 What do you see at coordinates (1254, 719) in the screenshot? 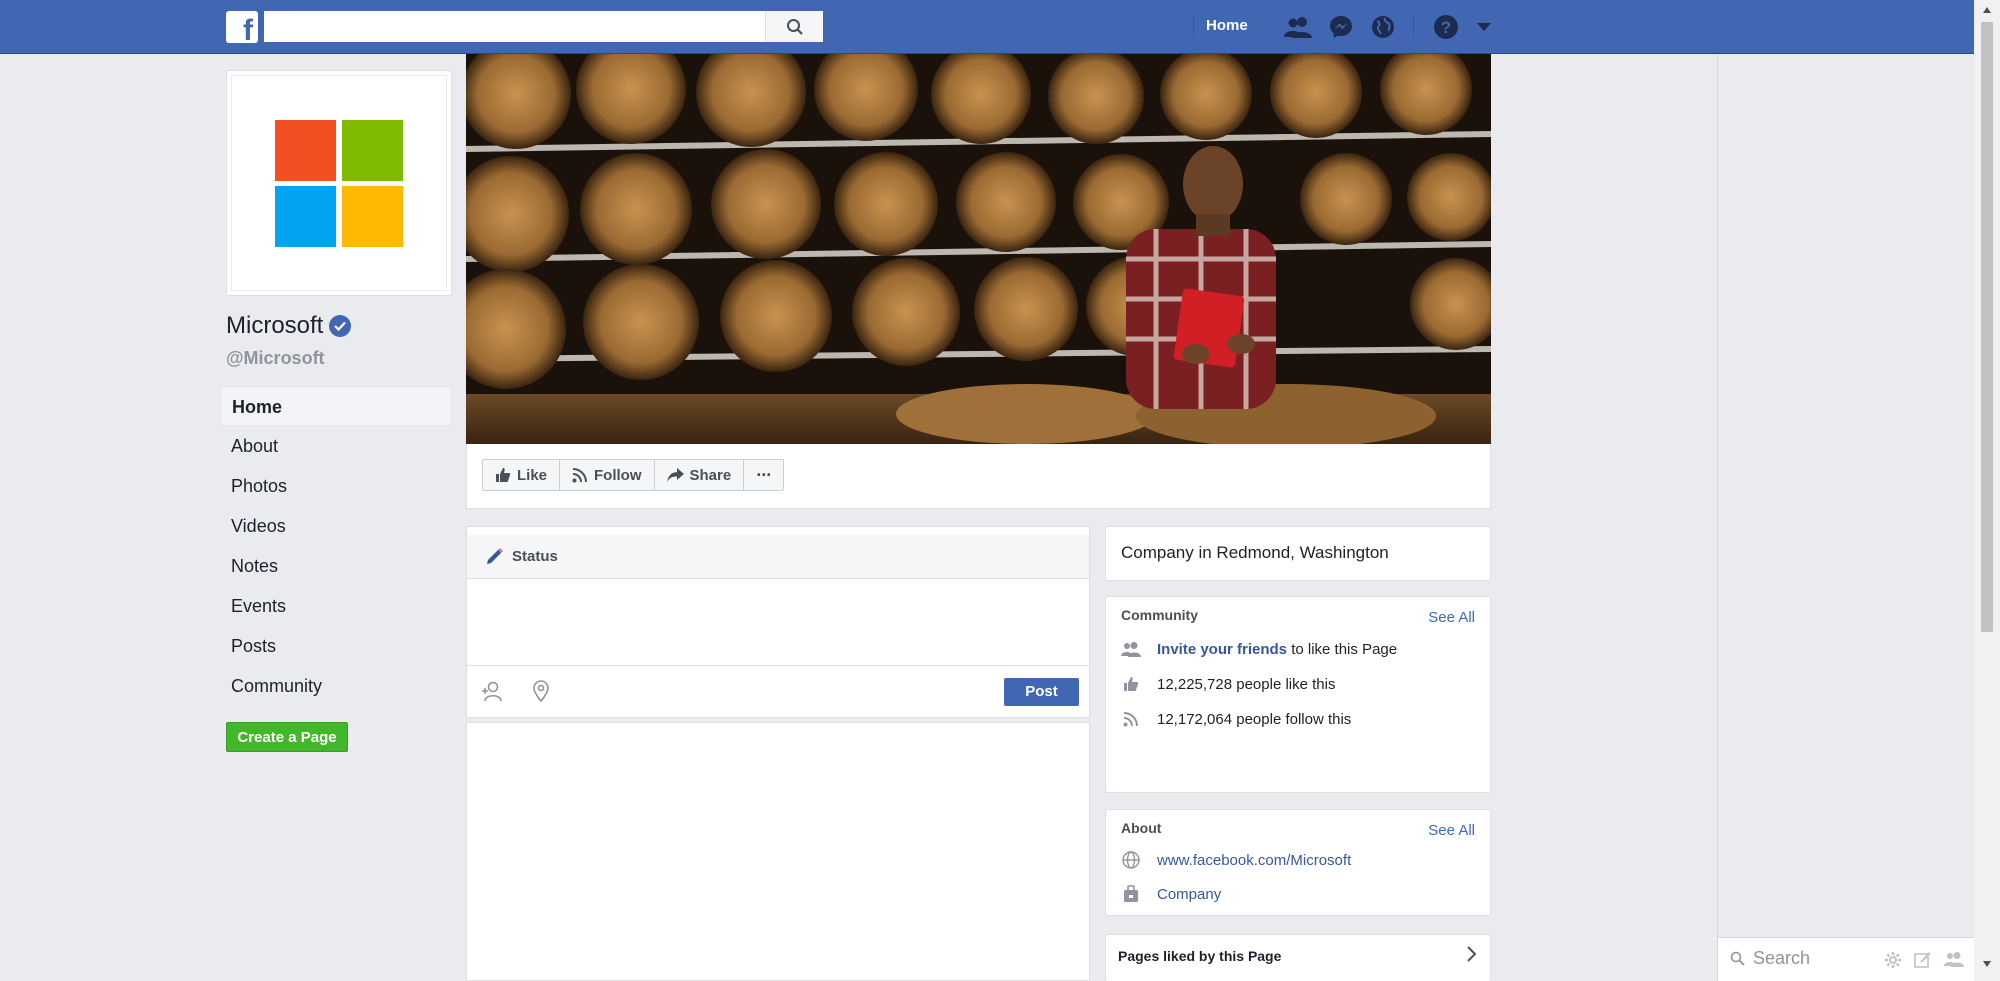
I see `follows-count-text: 12,172,064 people follow this` at bounding box center [1254, 719].